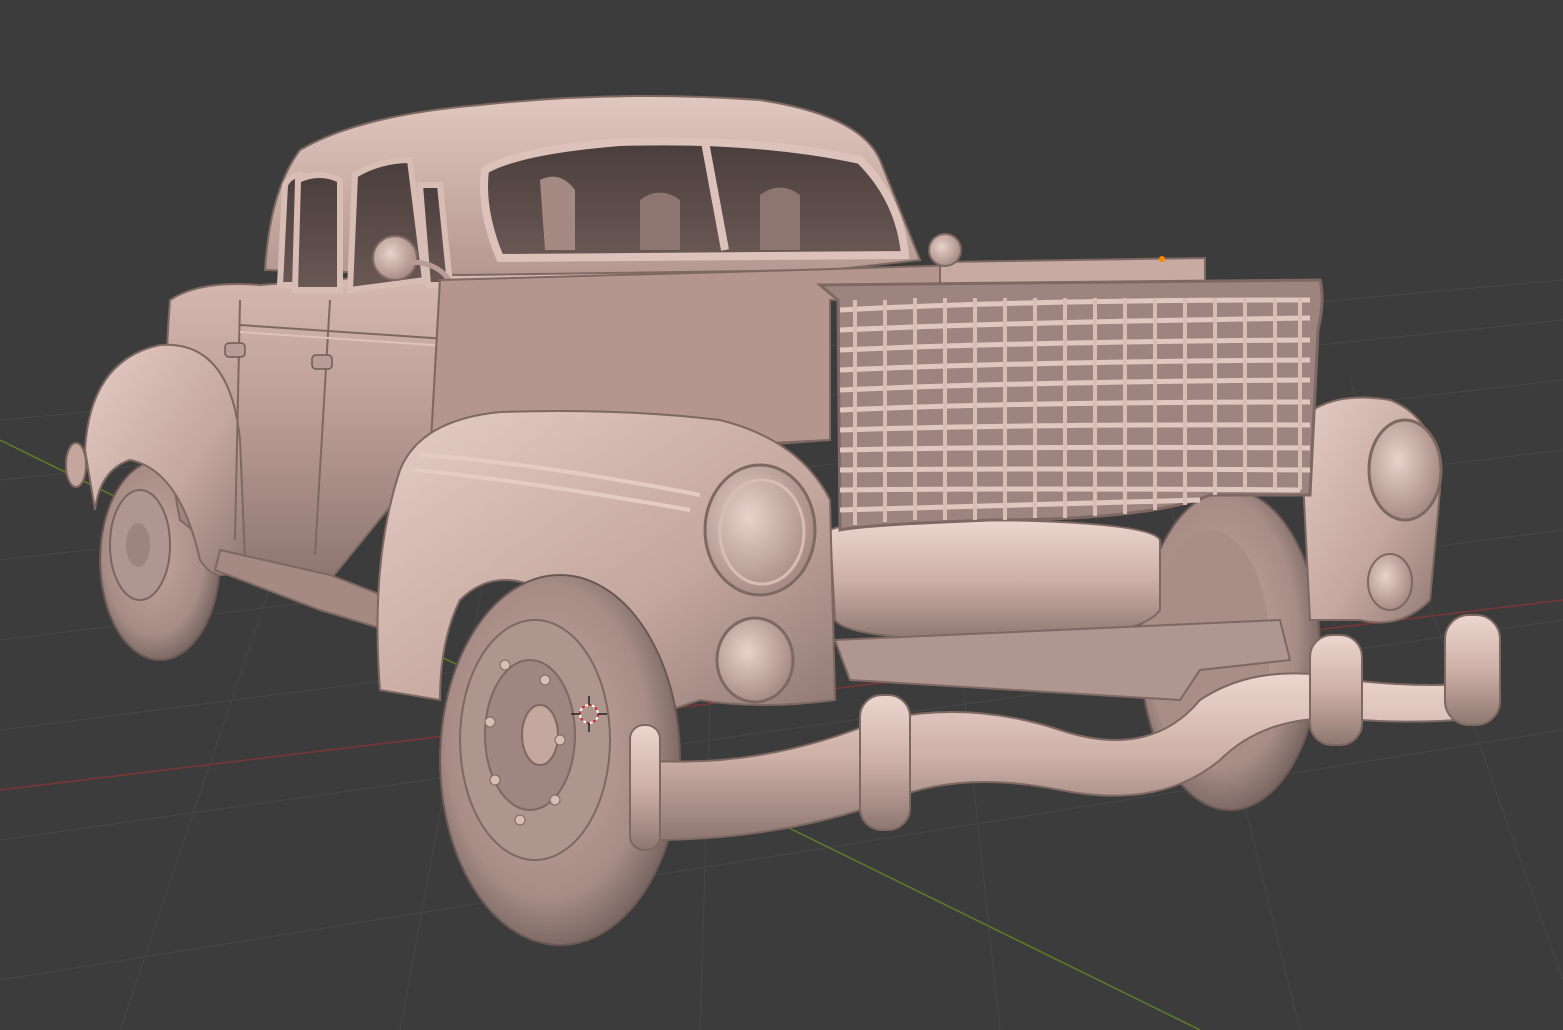 The height and width of the screenshot is (1030, 1563). What do you see at coordinates (760, 530) in the screenshot?
I see `headlight` at bounding box center [760, 530].